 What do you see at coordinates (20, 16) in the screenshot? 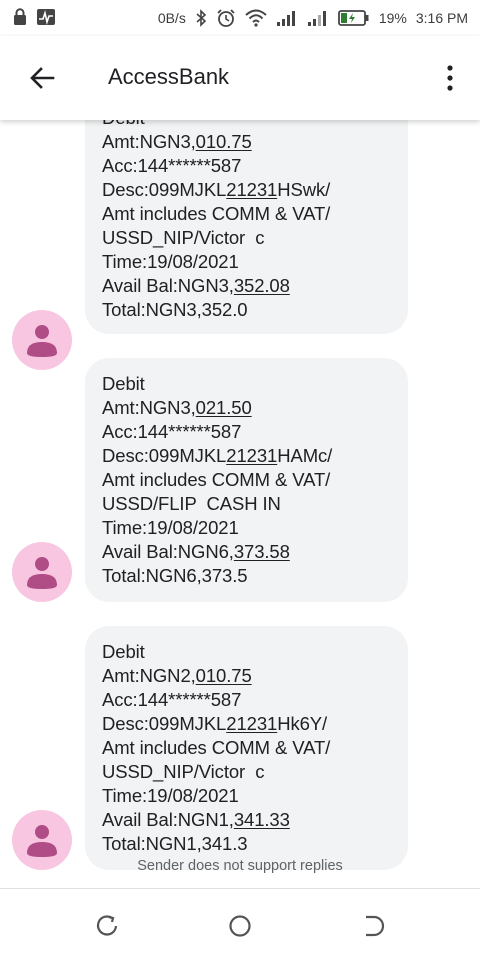
I see `lock-icon` at bounding box center [20, 16].